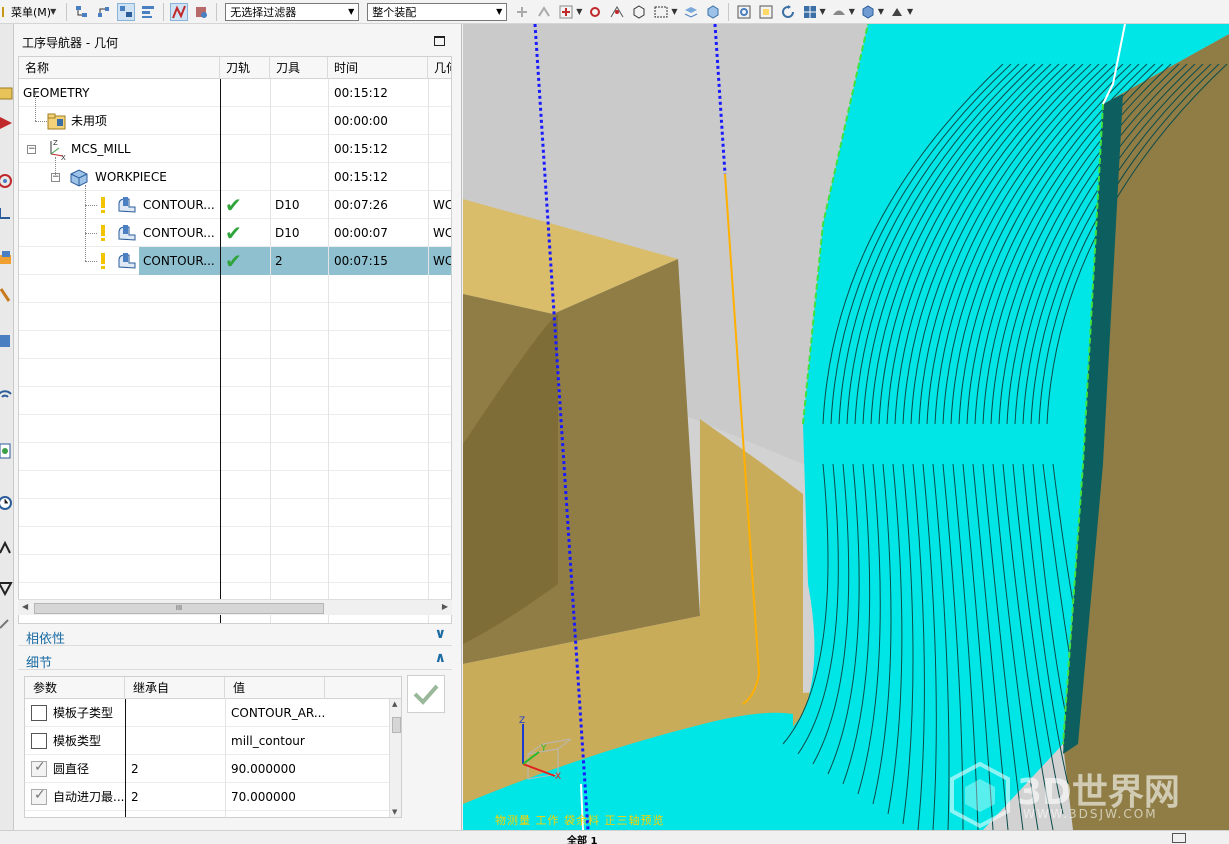 This screenshot has width=1229, height=844. I want to click on box-select-icon, so click(661, 12).